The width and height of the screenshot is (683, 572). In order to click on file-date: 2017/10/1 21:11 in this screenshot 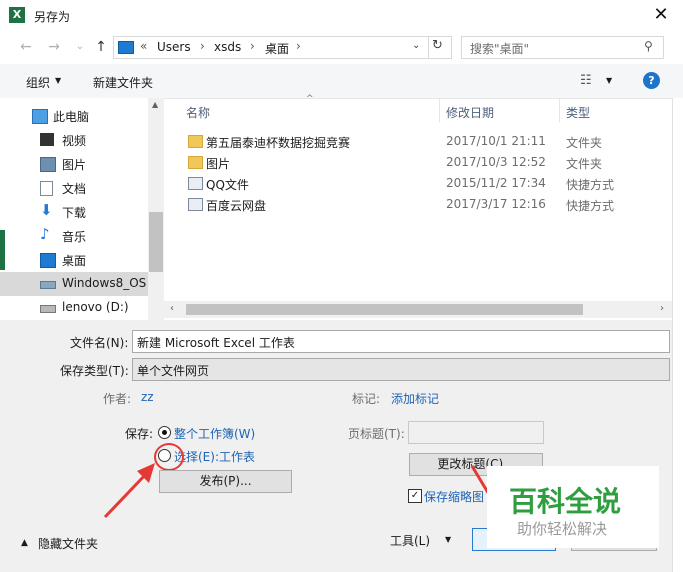, I will do `click(496, 141)`.